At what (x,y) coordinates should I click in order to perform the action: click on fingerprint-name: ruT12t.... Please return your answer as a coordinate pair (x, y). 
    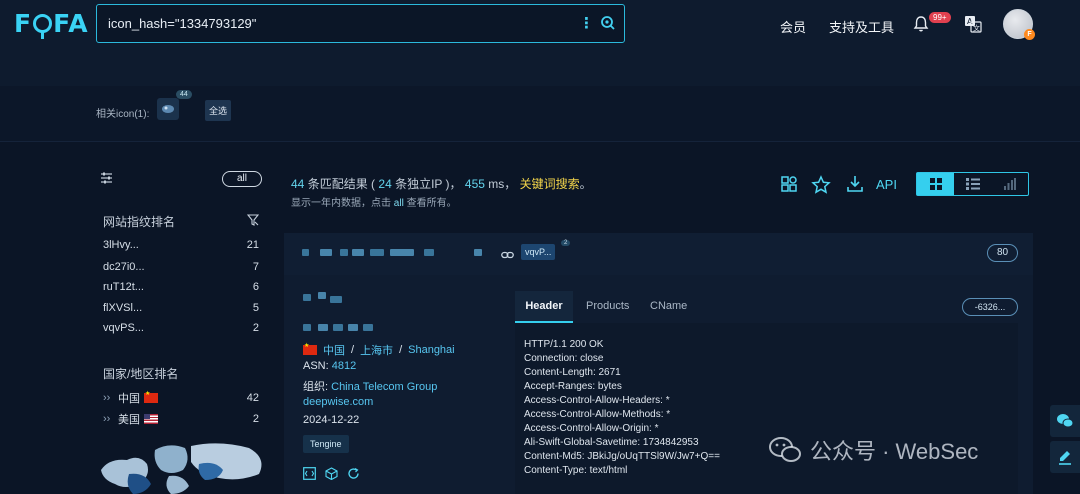
    Looking at the image, I should click on (123, 287).